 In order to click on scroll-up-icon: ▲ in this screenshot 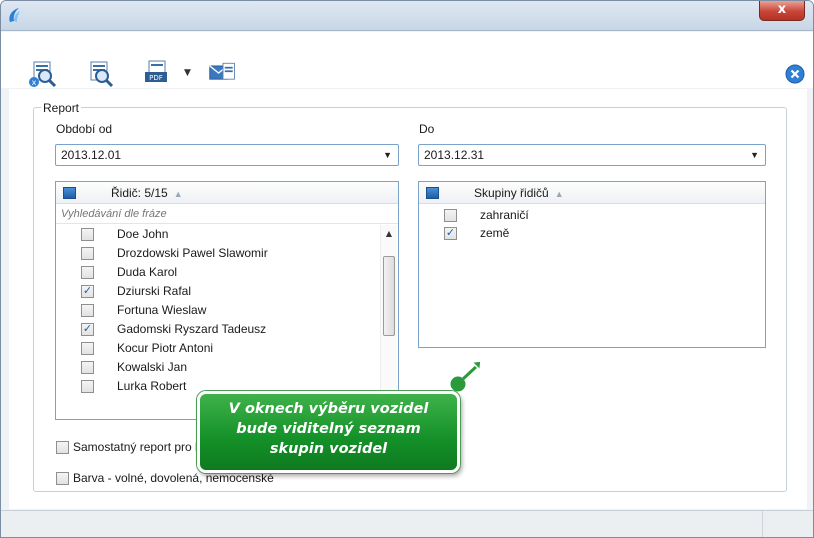, I will do `click(389, 235)`.